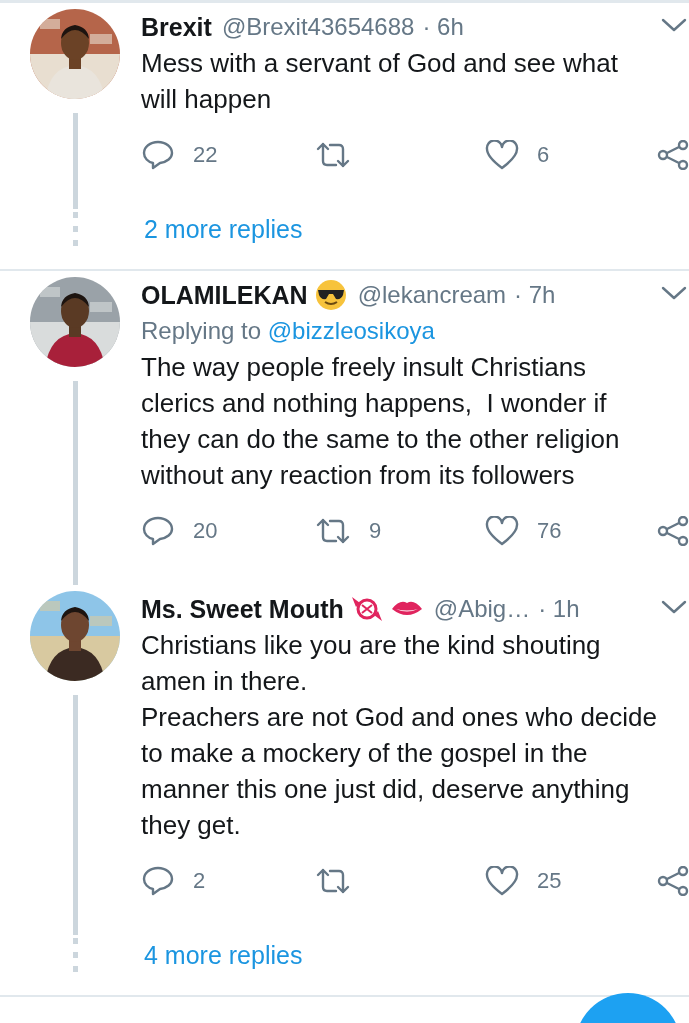  Describe the element at coordinates (523, 531) in the screenshot. I see `like-button: 76` at that location.